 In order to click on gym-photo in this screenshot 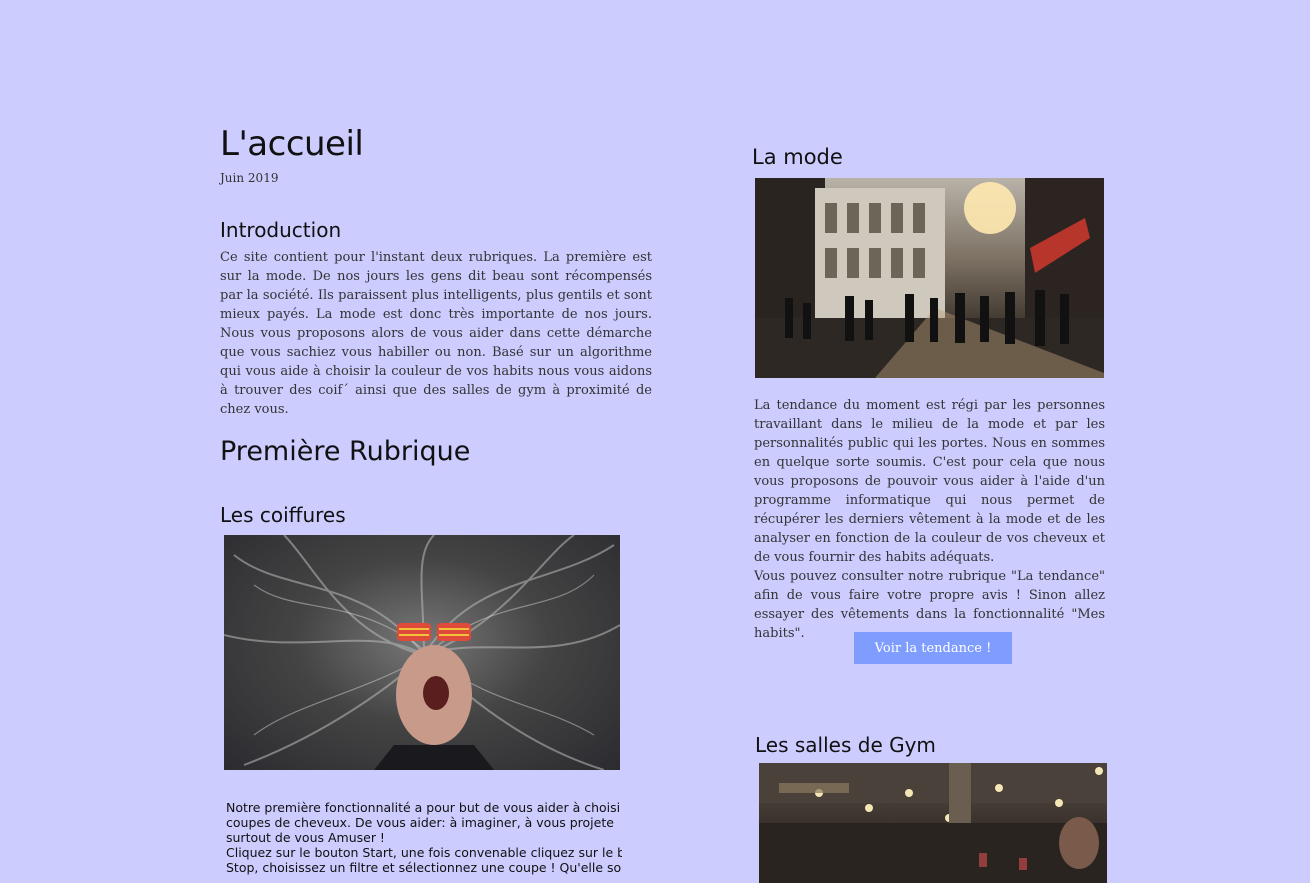, I will do `click(933, 823)`.